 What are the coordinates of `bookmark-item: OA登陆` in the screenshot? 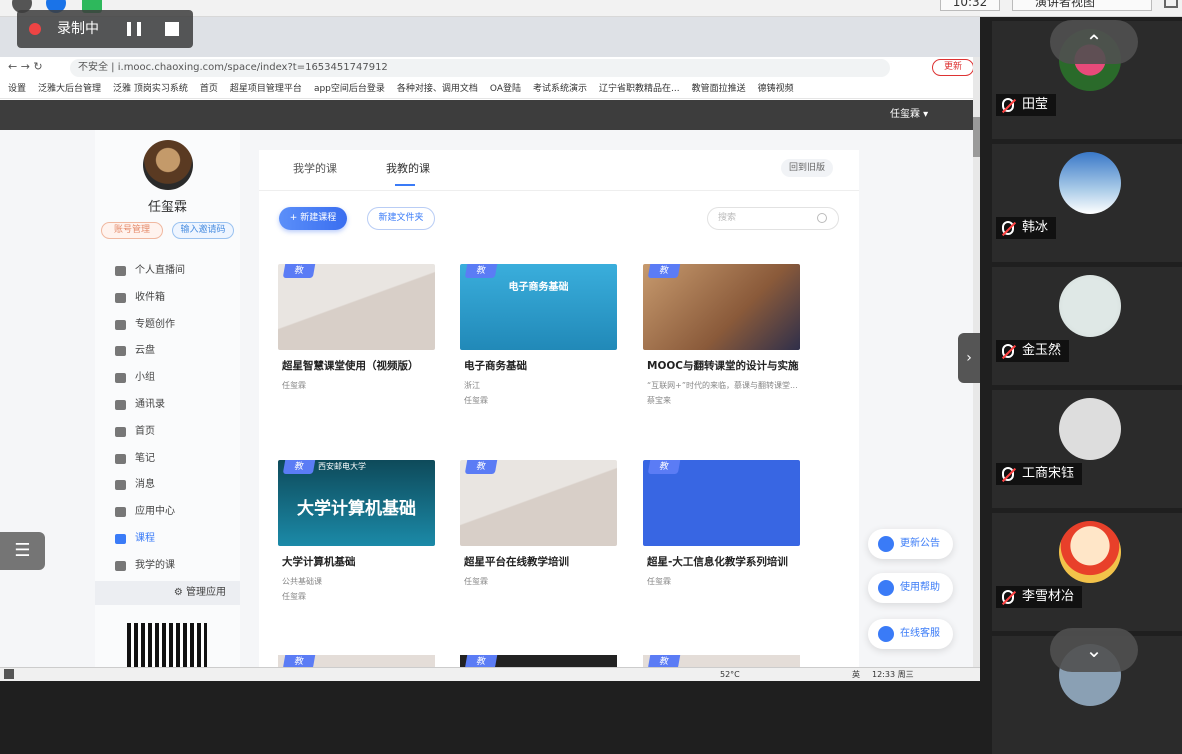 It's located at (505, 89).